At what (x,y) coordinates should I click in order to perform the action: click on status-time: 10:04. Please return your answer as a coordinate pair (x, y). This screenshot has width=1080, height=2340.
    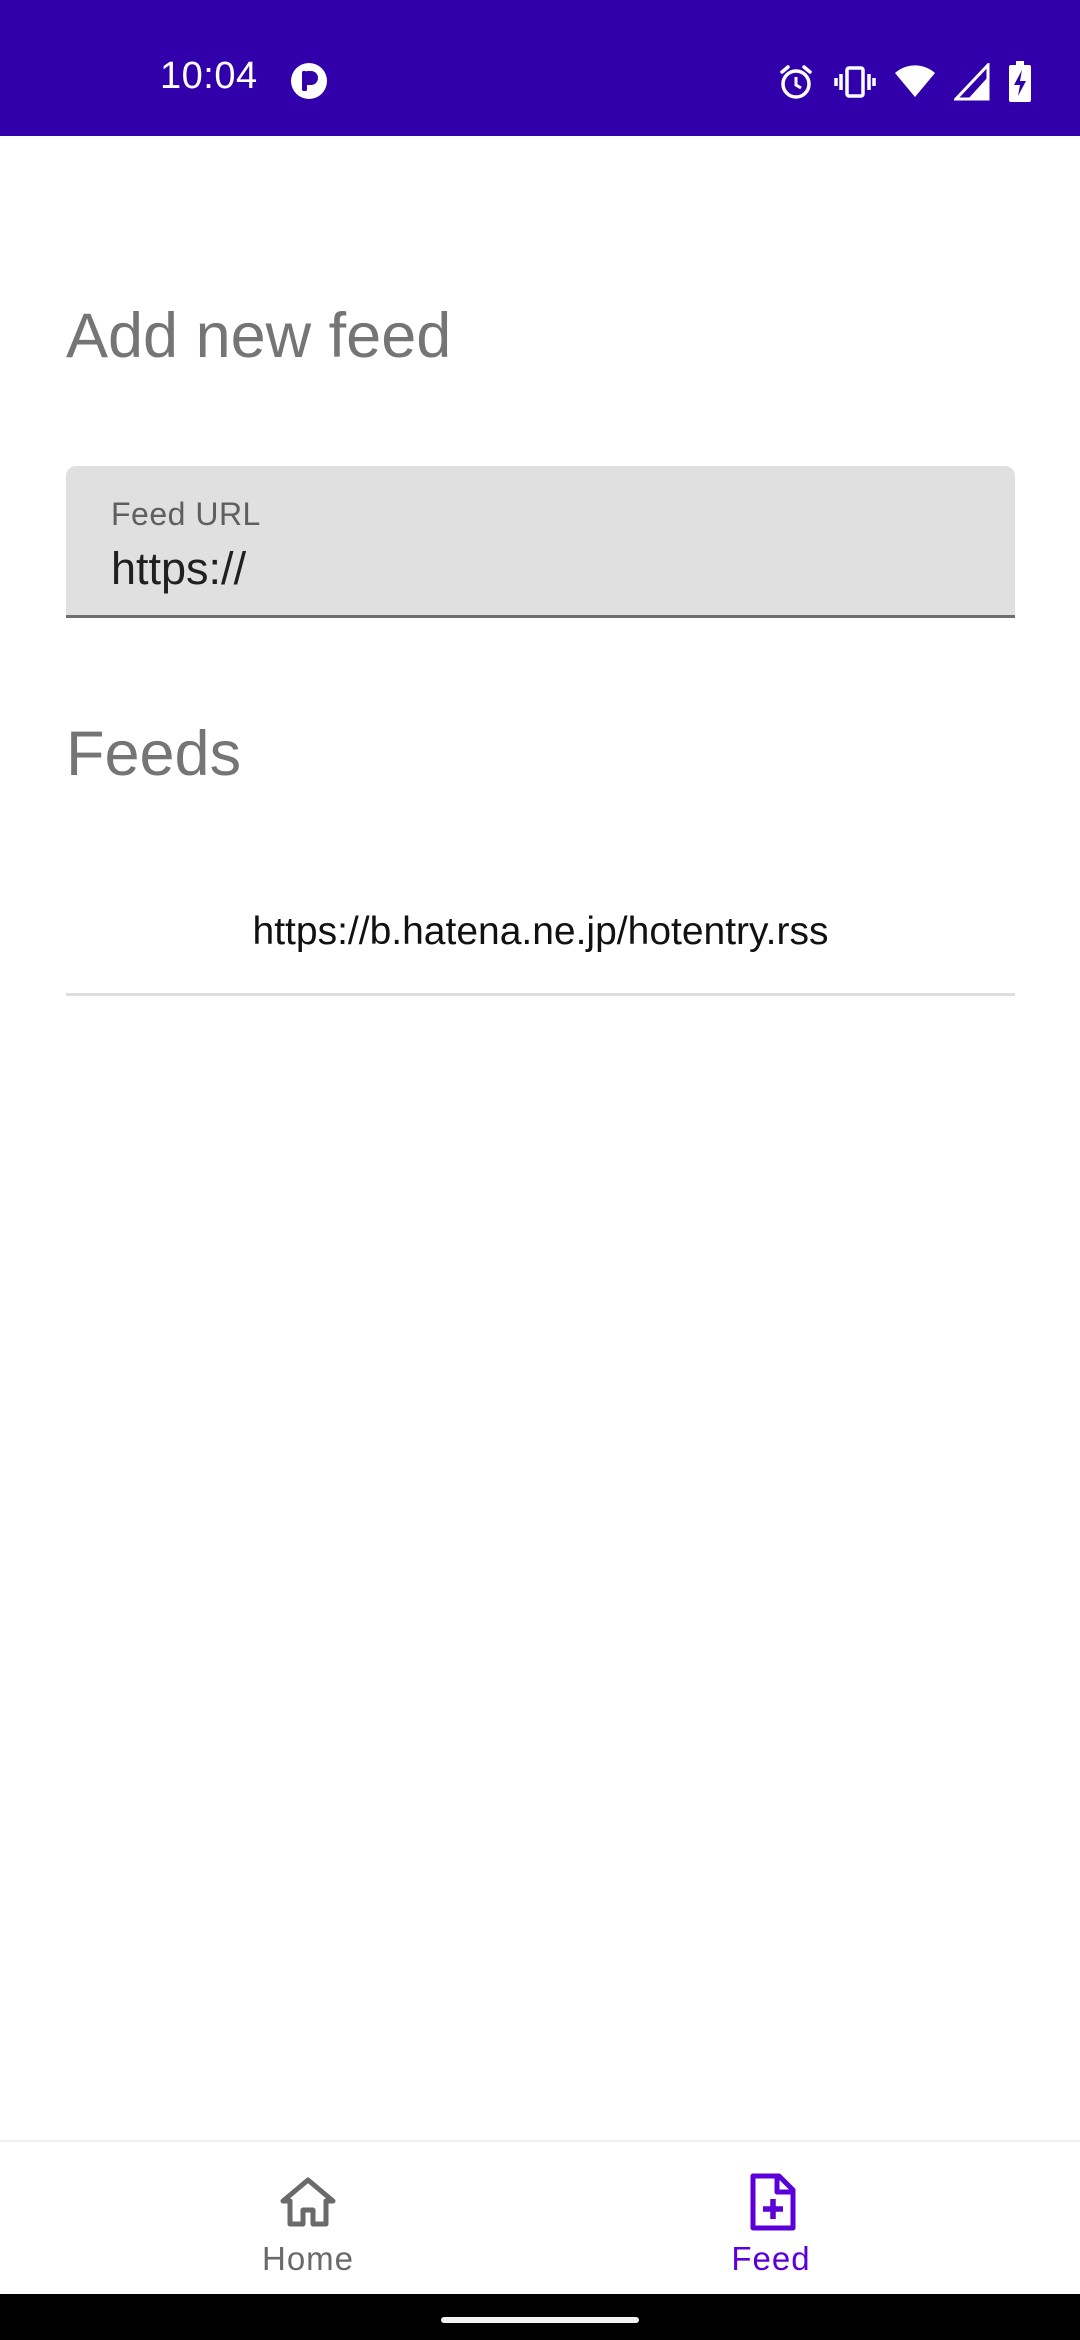
    Looking at the image, I should click on (209, 76).